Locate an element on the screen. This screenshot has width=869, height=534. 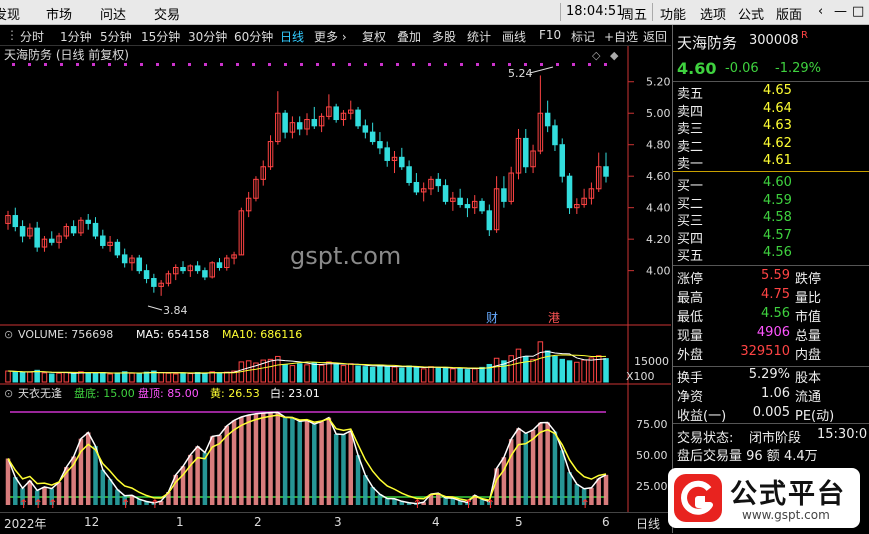
period-tab-60min: 60分钟 is located at coordinates (253, 36).